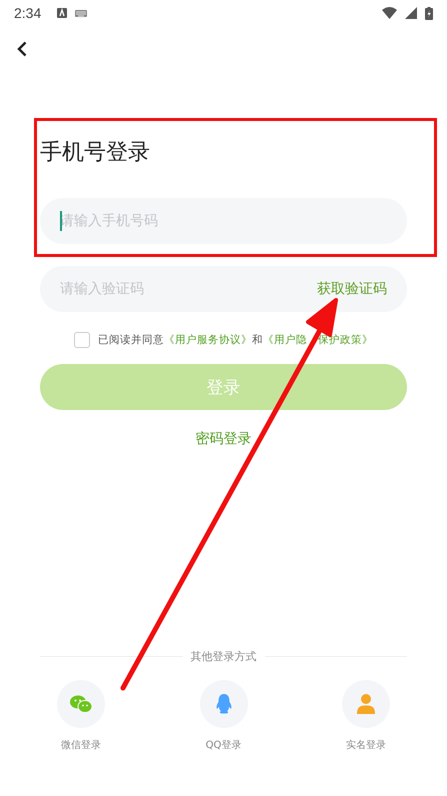 The image size is (447, 796). What do you see at coordinates (429, 13) in the screenshot?
I see `battery-icon` at bounding box center [429, 13].